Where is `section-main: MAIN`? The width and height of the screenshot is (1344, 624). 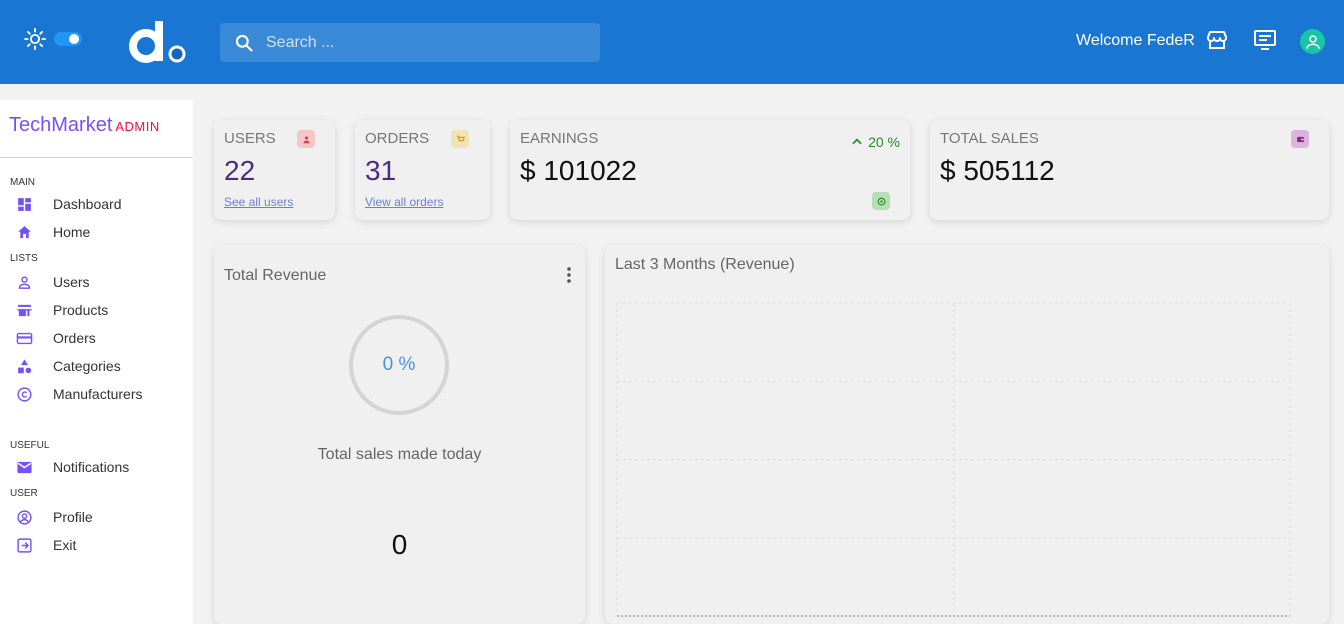
section-main: MAIN is located at coordinates (22, 182).